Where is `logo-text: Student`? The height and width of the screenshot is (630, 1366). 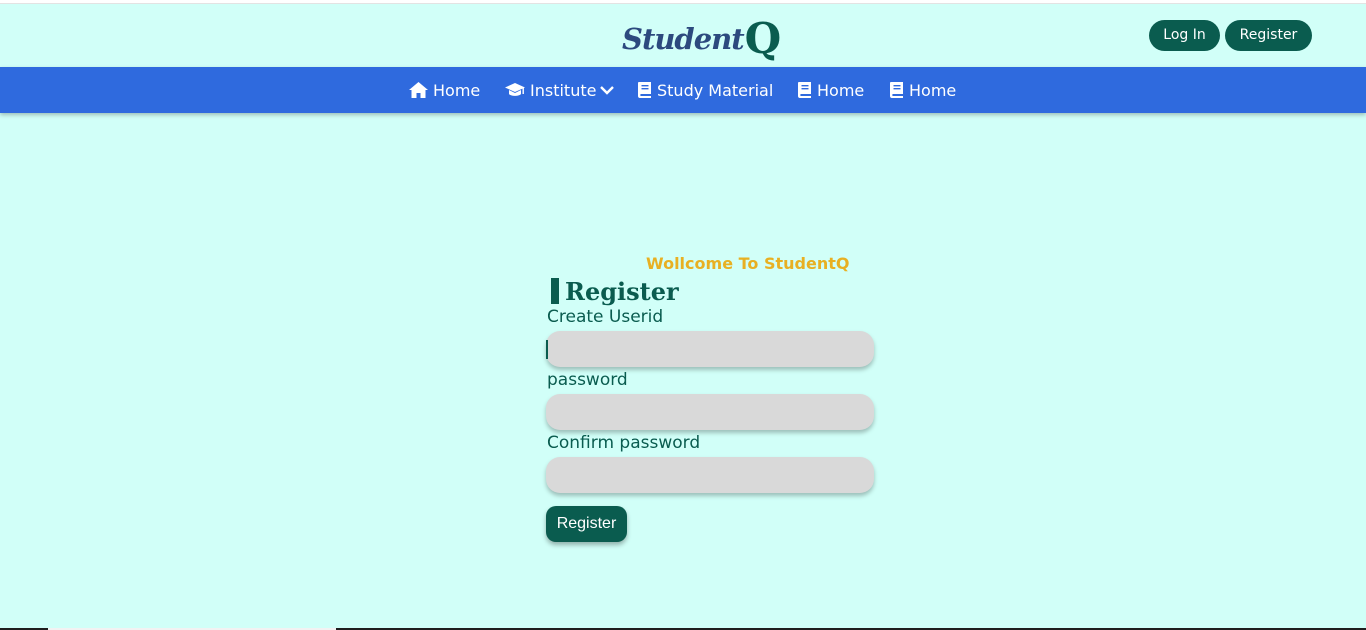
logo-text: Student is located at coordinates (683, 39).